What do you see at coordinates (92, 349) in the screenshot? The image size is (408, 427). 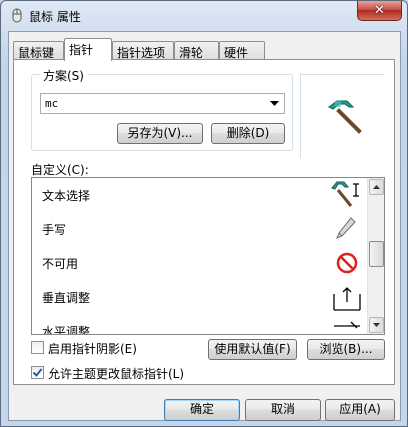 I see `pointer-shadow-label: 启用指针阴影(E)` at bounding box center [92, 349].